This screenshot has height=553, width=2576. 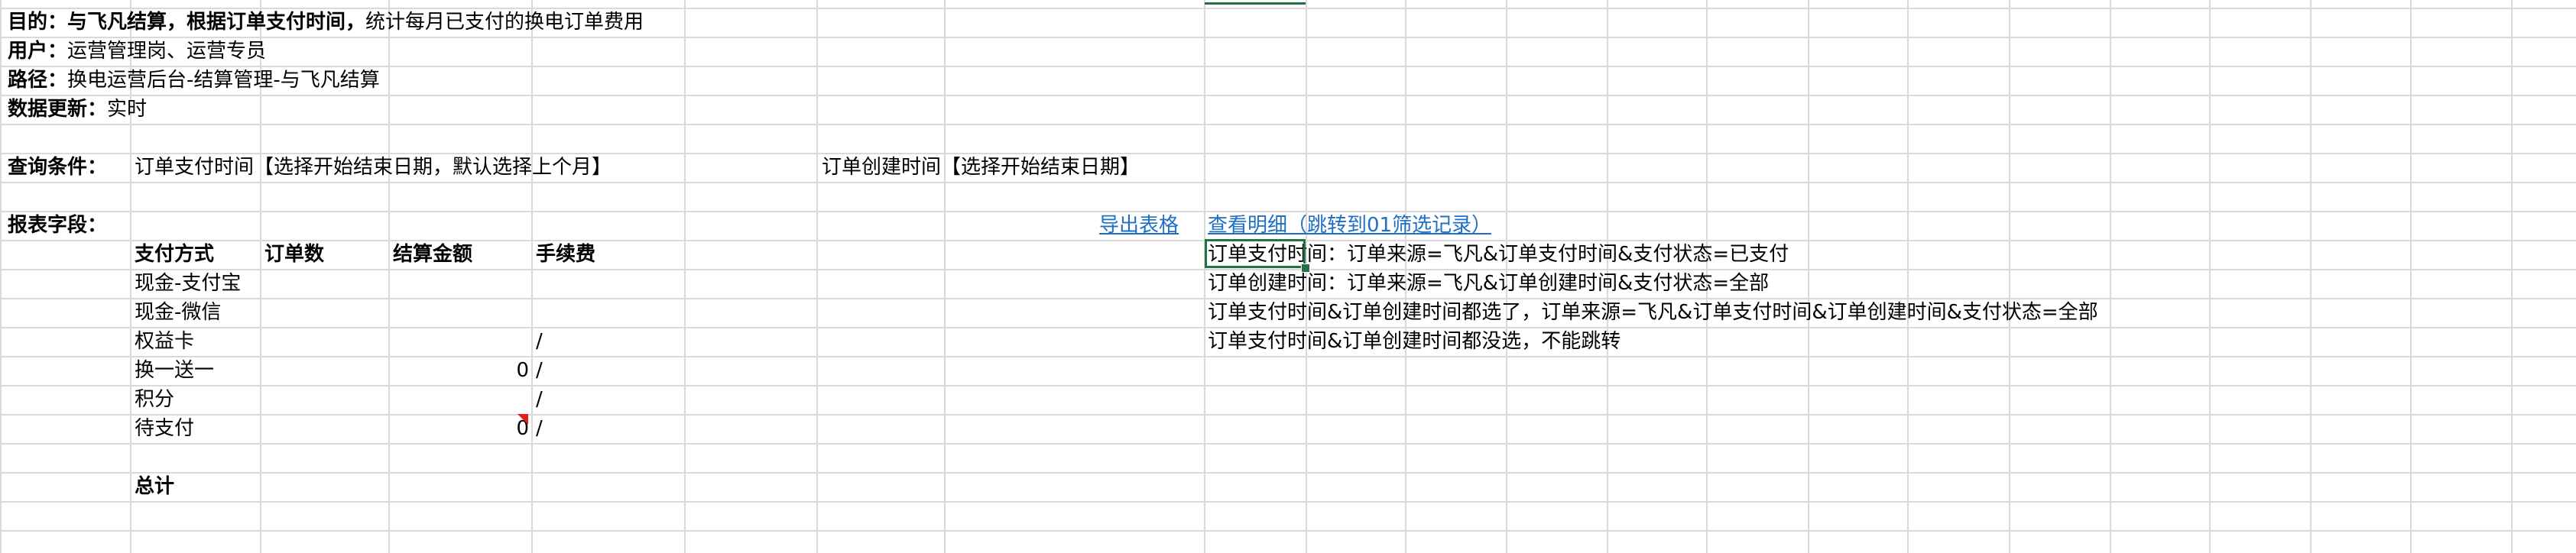 I want to click on note-none-selected: 订单支付时间&订单创建时间都没选，不能跳转, so click(x=1414, y=341).